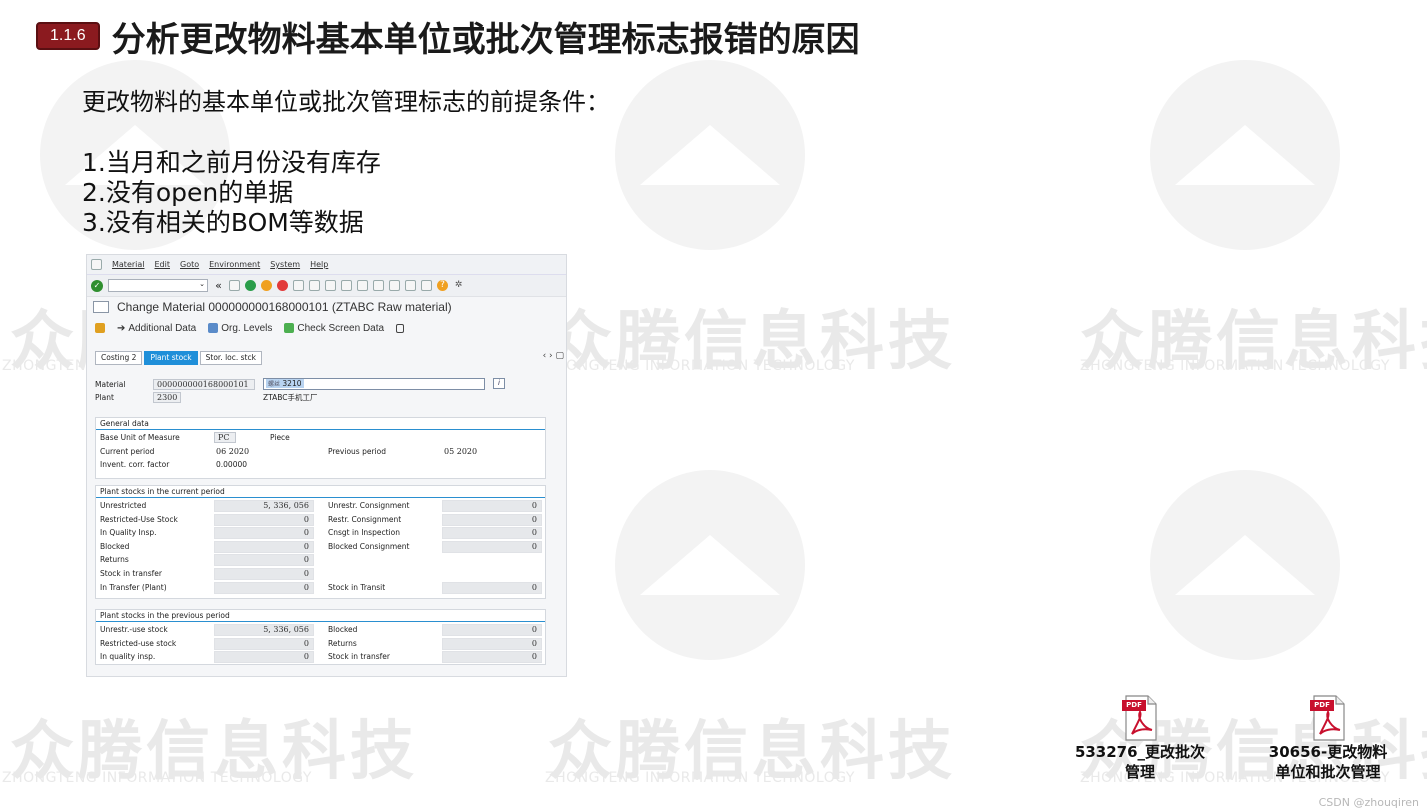  Describe the element at coordinates (1134, 705) in the screenshot. I see `pdf-badge: PDF` at that location.